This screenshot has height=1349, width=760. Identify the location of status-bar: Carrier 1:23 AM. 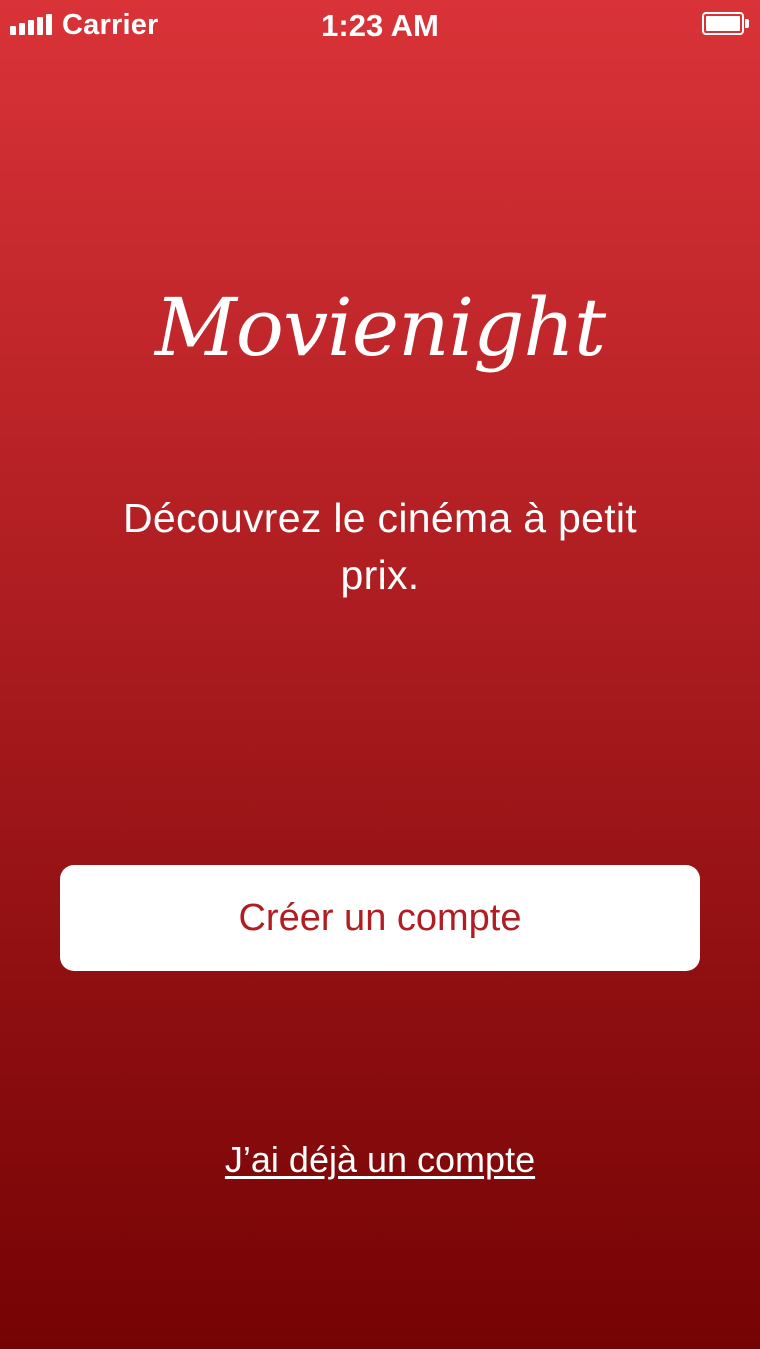
(380, 26).